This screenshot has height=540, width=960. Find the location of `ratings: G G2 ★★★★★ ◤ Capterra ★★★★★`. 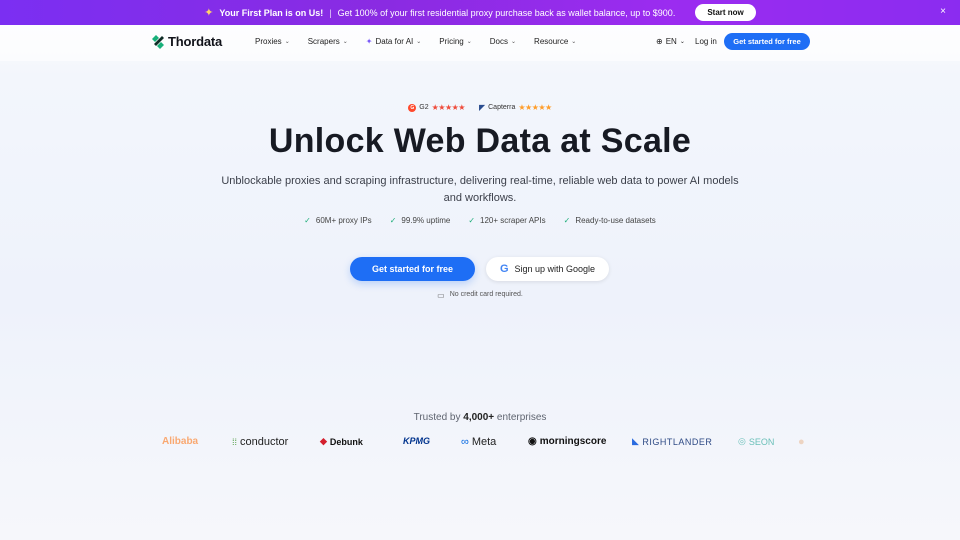

ratings: G G2 ★★★★★ ◤ Capterra ★★★★★ is located at coordinates (480, 107).